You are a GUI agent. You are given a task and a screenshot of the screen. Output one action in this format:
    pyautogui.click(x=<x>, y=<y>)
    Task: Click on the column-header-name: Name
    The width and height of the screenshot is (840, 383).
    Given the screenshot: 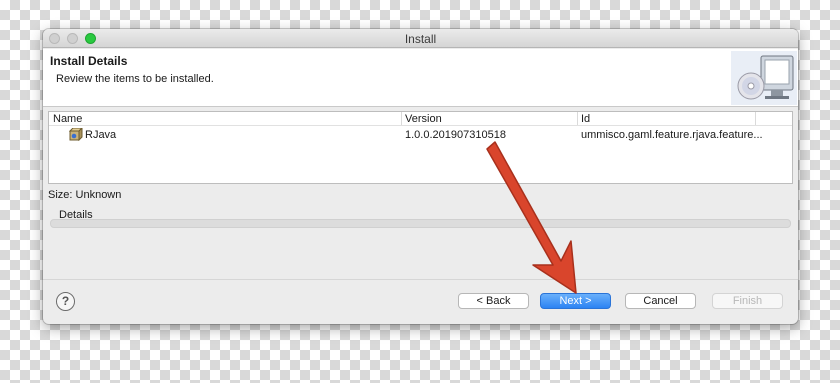 What is the action you would take?
    pyautogui.click(x=67, y=119)
    